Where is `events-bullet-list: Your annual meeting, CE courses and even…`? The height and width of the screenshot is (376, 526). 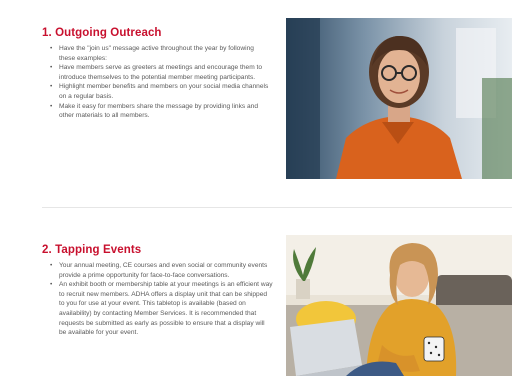
events-bullet-list: Your annual meeting, CE courses and even… is located at coordinates (161, 299).